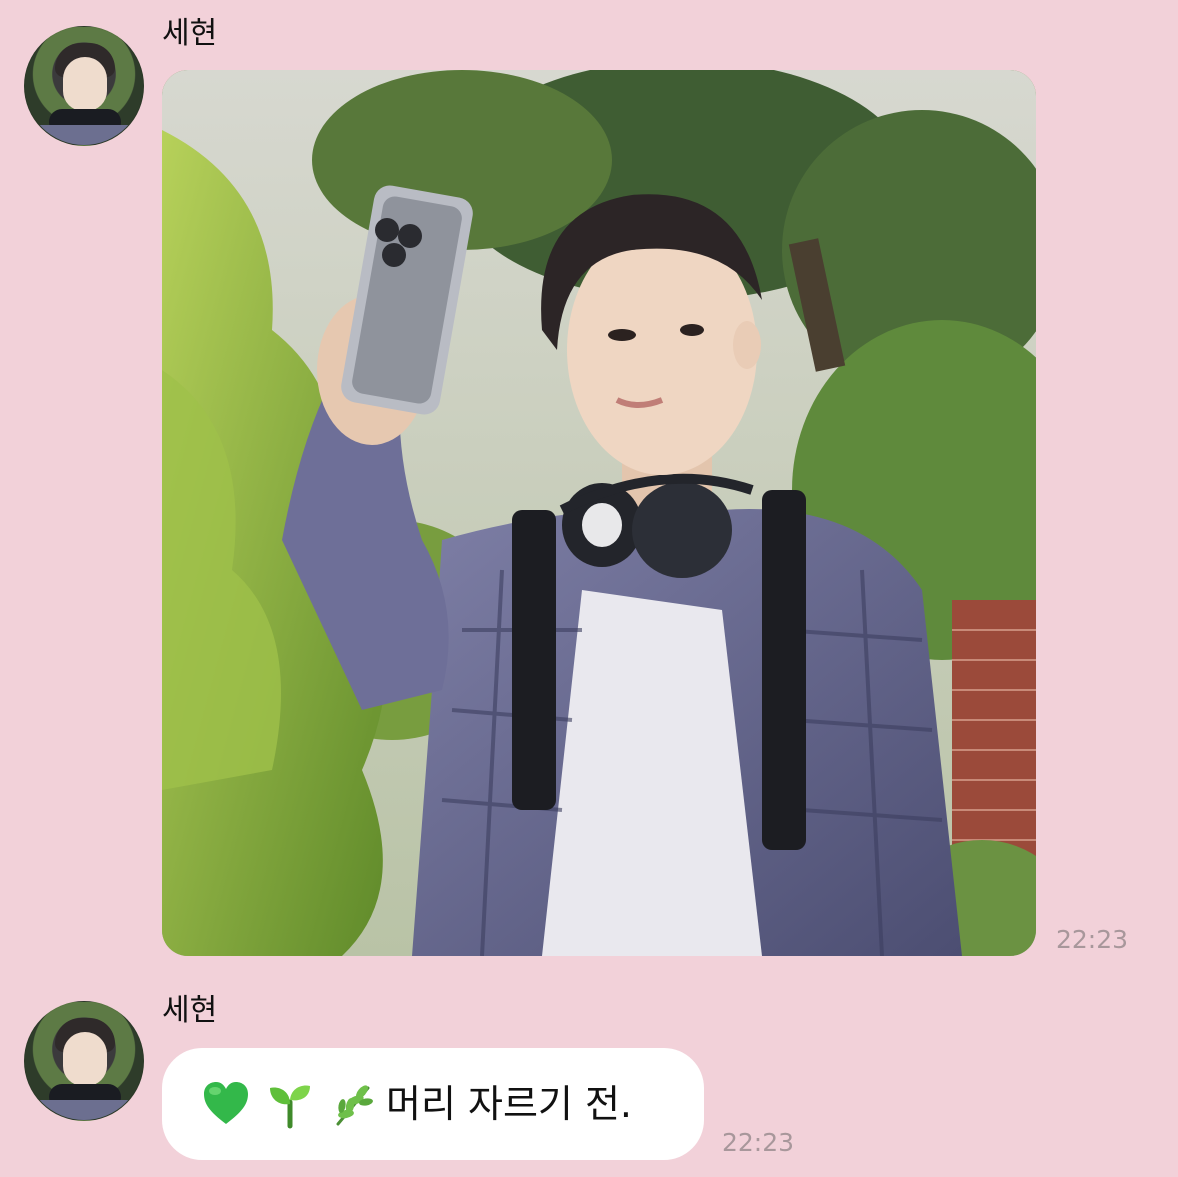 The width and height of the screenshot is (1178, 1177). I want to click on emoji-group, so click(290, 1104).